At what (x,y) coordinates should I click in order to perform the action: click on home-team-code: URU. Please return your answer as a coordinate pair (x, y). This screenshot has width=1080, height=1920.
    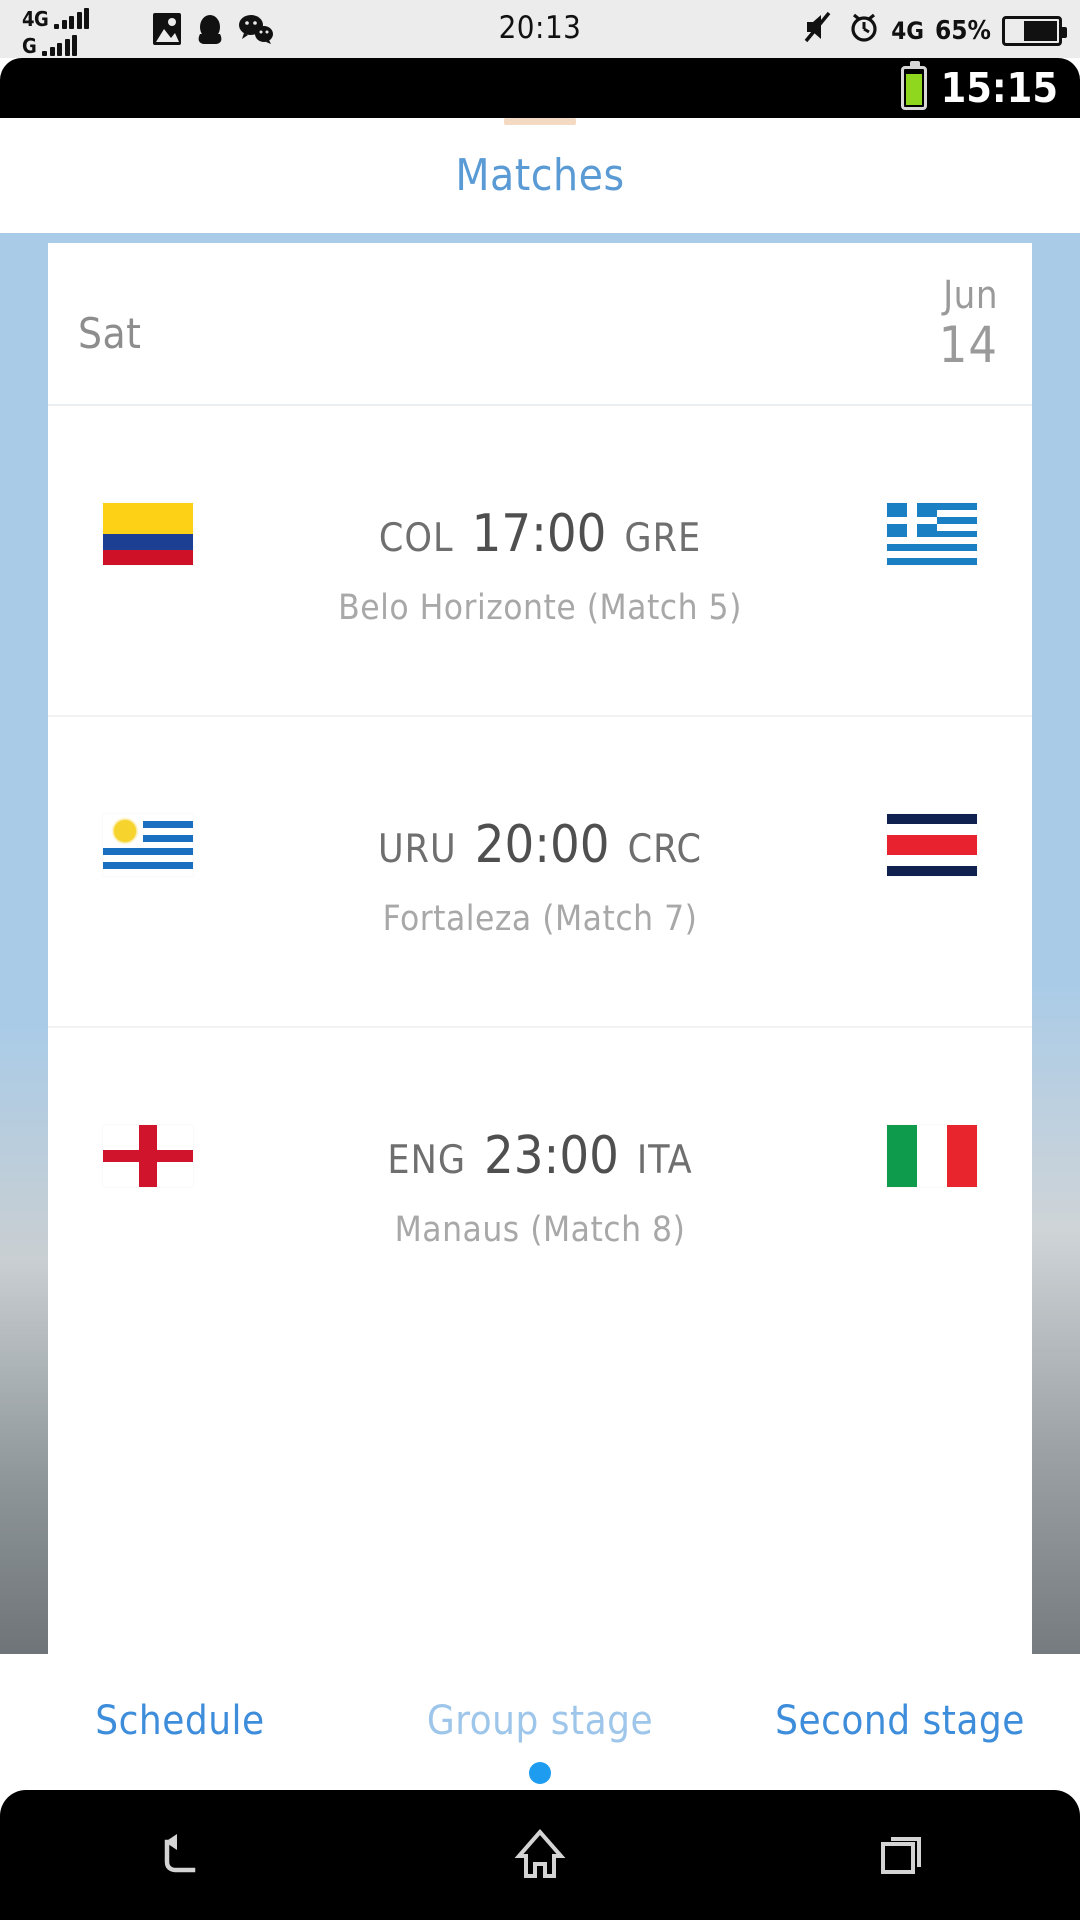
    Looking at the image, I should click on (417, 849).